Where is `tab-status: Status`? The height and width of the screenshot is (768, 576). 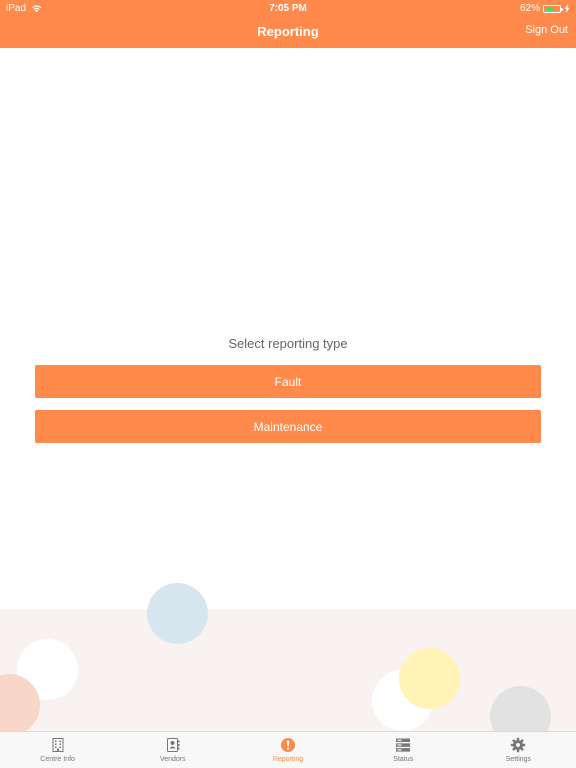
tab-status: Status is located at coordinates (403, 750).